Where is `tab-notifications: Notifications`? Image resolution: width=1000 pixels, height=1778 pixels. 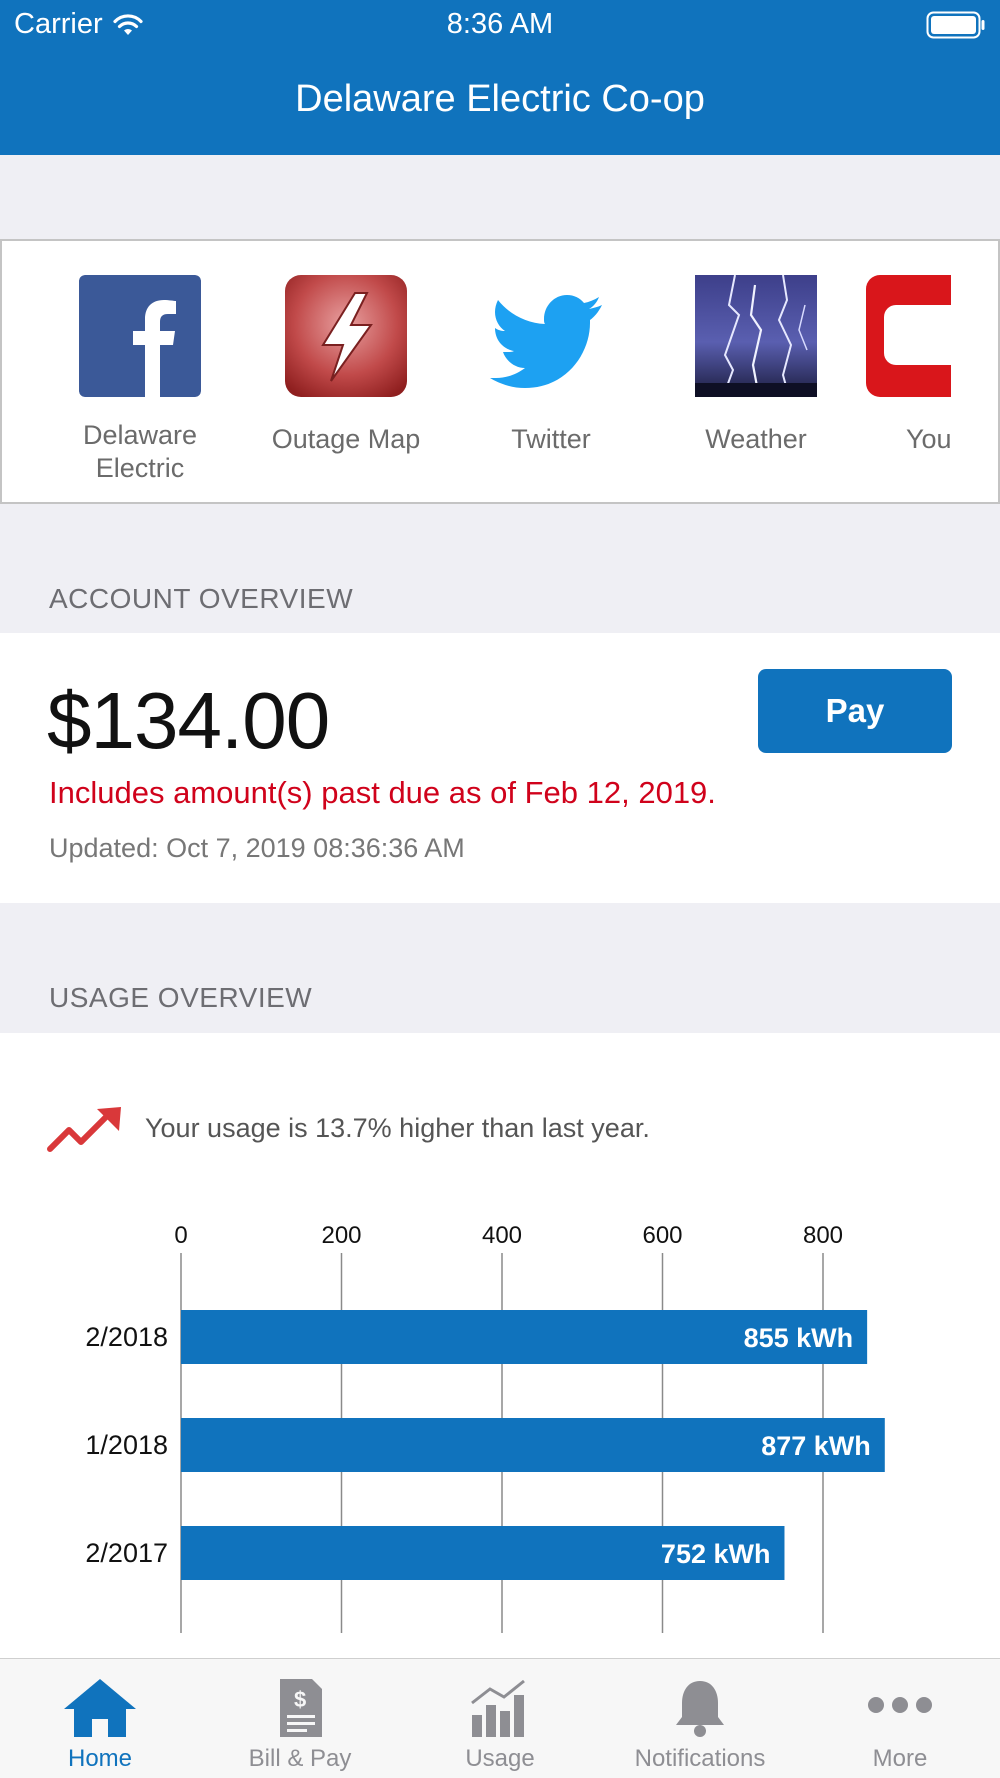
tab-notifications: Notifications is located at coordinates (700, 1718).